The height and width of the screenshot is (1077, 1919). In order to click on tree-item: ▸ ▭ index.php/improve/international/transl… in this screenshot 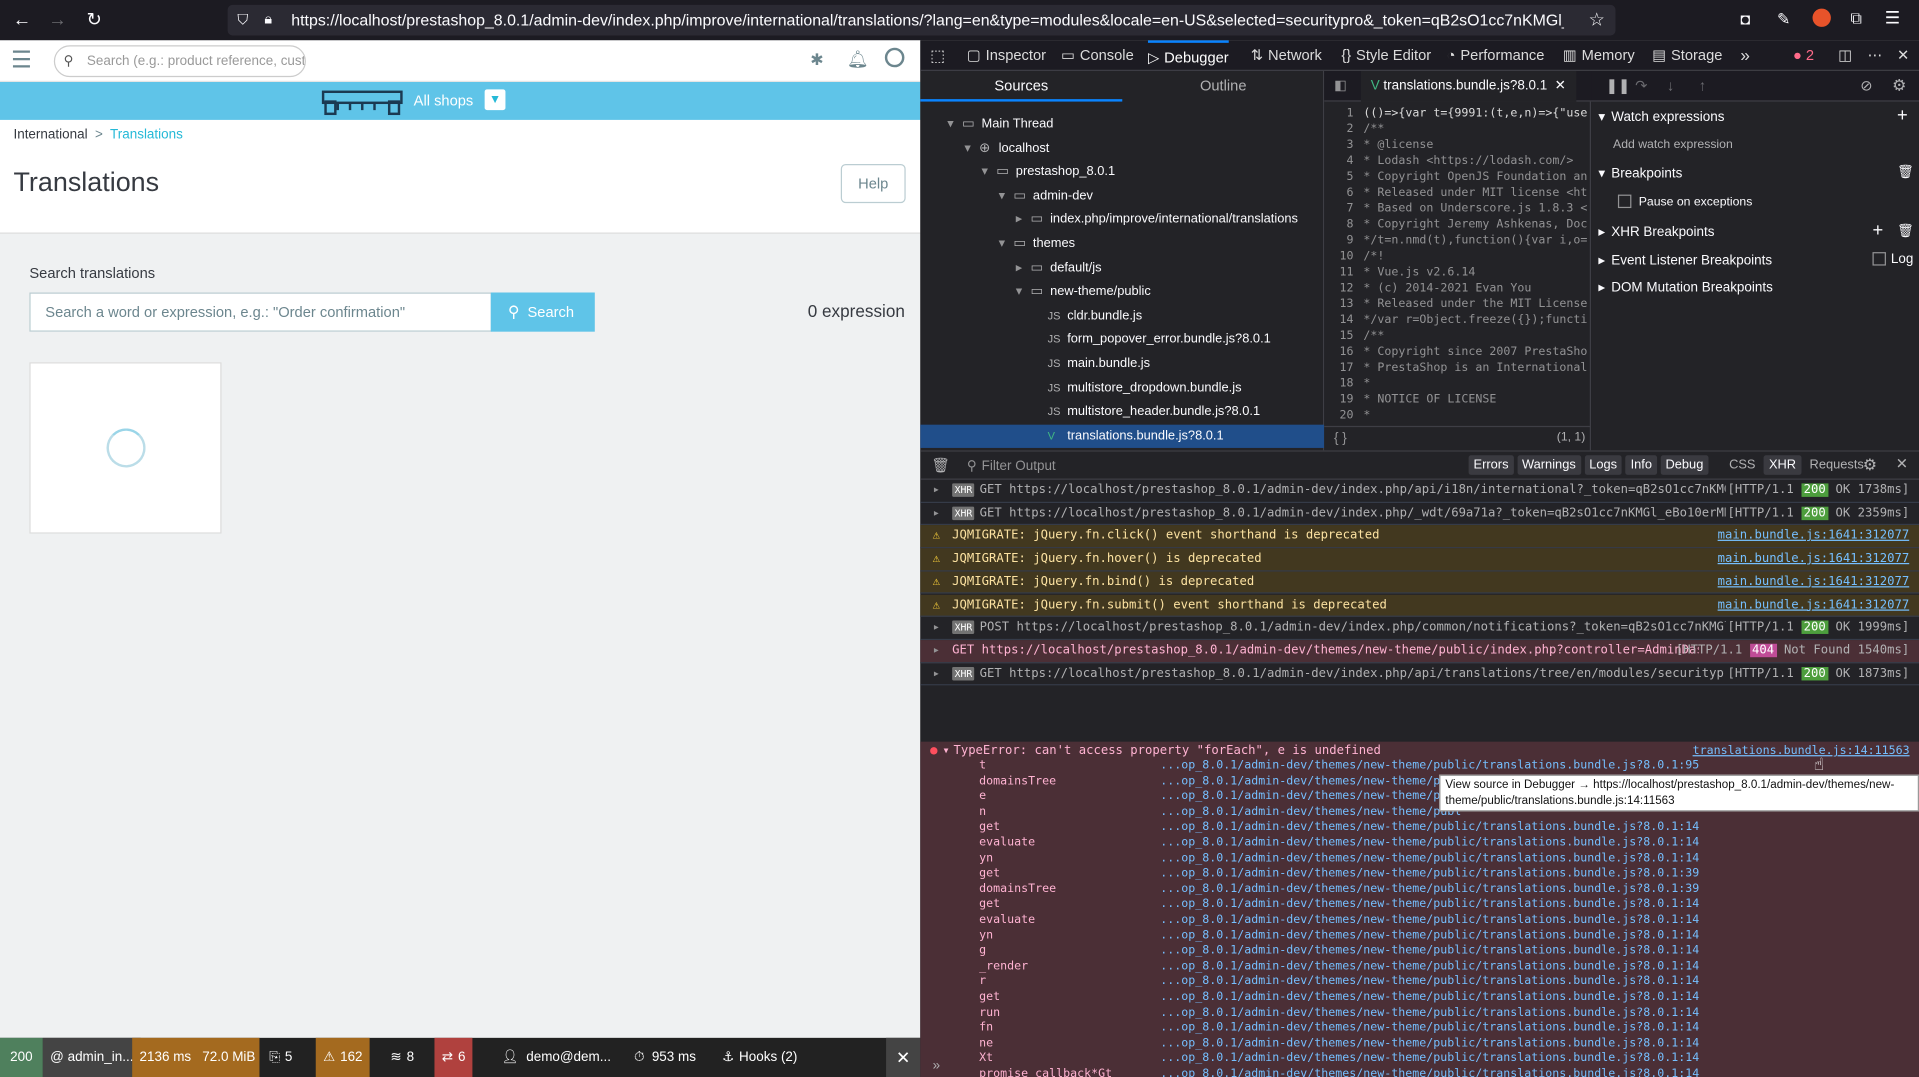, I will do `click(1122, 221)`.